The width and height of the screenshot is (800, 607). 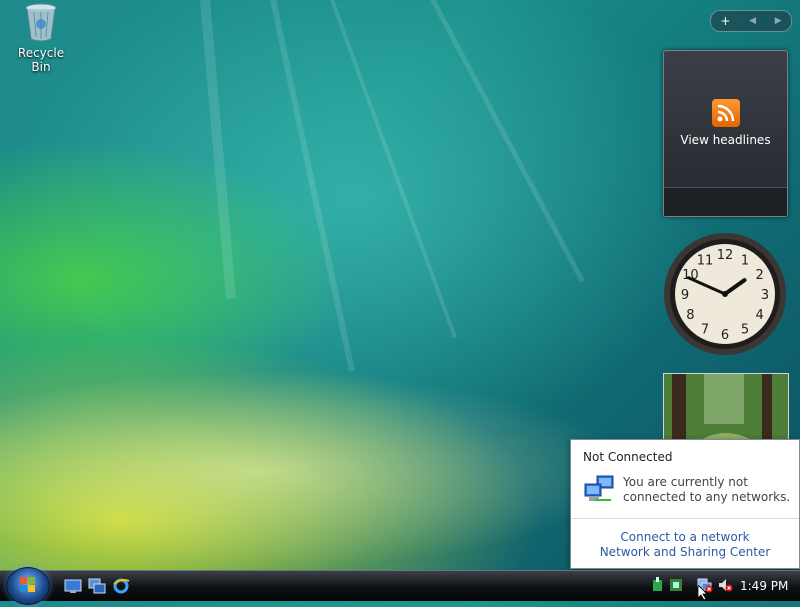 I want to click on analog-clock-face: 12 1234567891011, so click(x=725, y=294).